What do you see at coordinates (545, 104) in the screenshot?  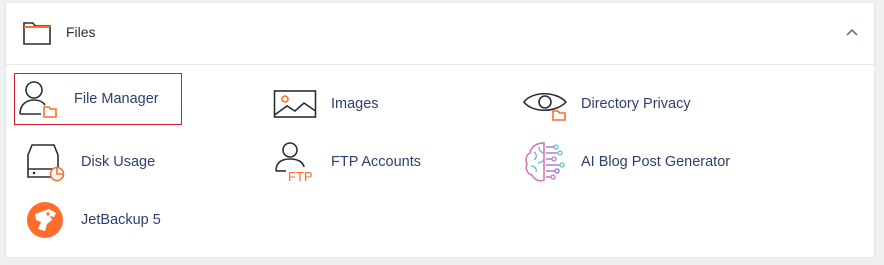 I see `eye-folder-icon` at bounding box center [545, 104].